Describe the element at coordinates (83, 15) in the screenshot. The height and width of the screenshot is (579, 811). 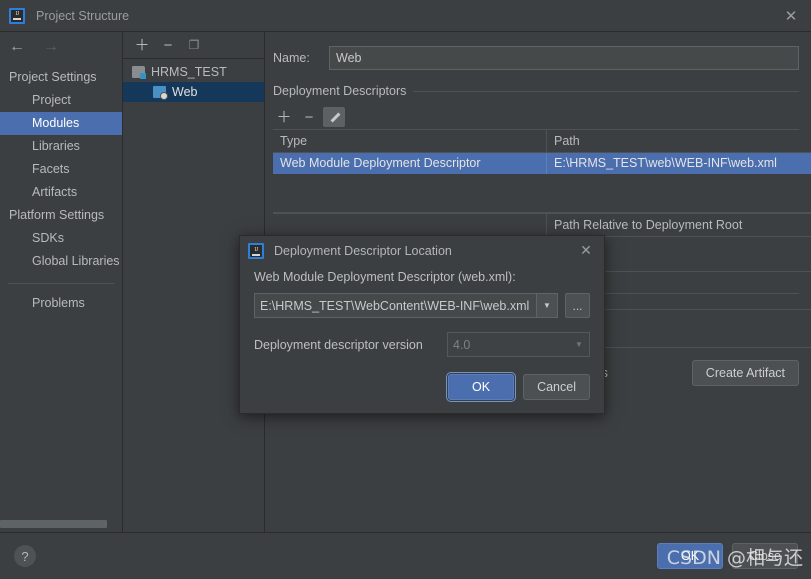
I see `window-title: Project Structure` at that location.